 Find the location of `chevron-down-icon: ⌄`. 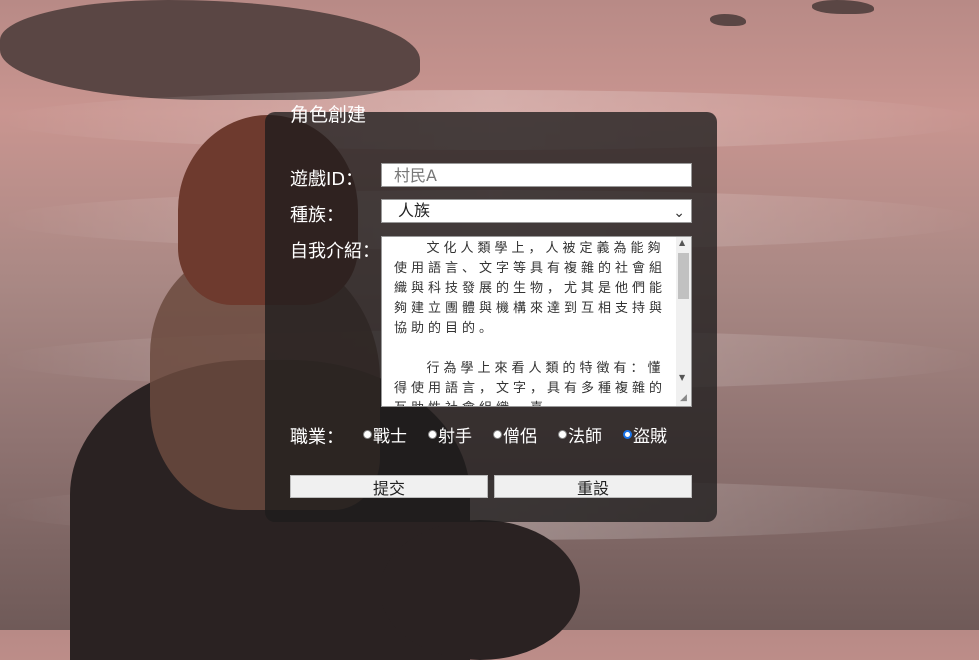

chevron-down-icon: ⌄ is located at coordinates (679, 213).